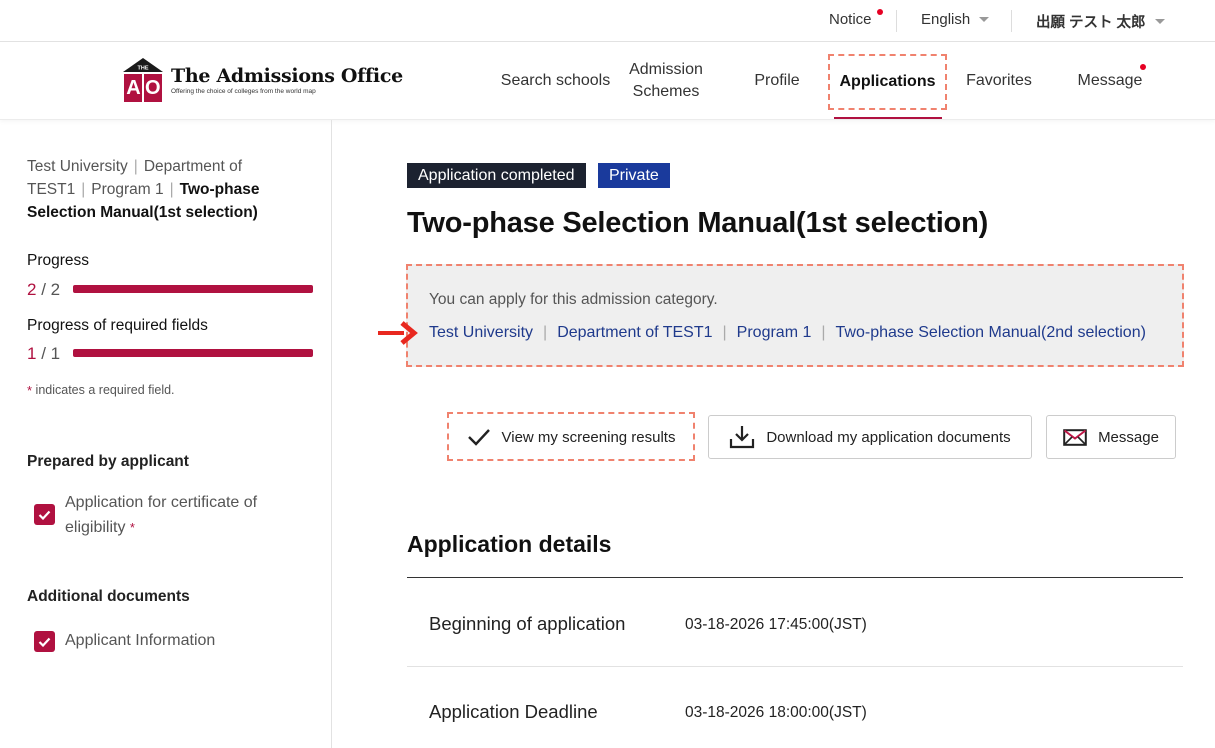 Image resolution: width=1215 pixels, height=748 pixels. Describe the element at coordinates (161, 502) in the screenshot. I see `prepared-item-line: Application for certificate of` at that location.